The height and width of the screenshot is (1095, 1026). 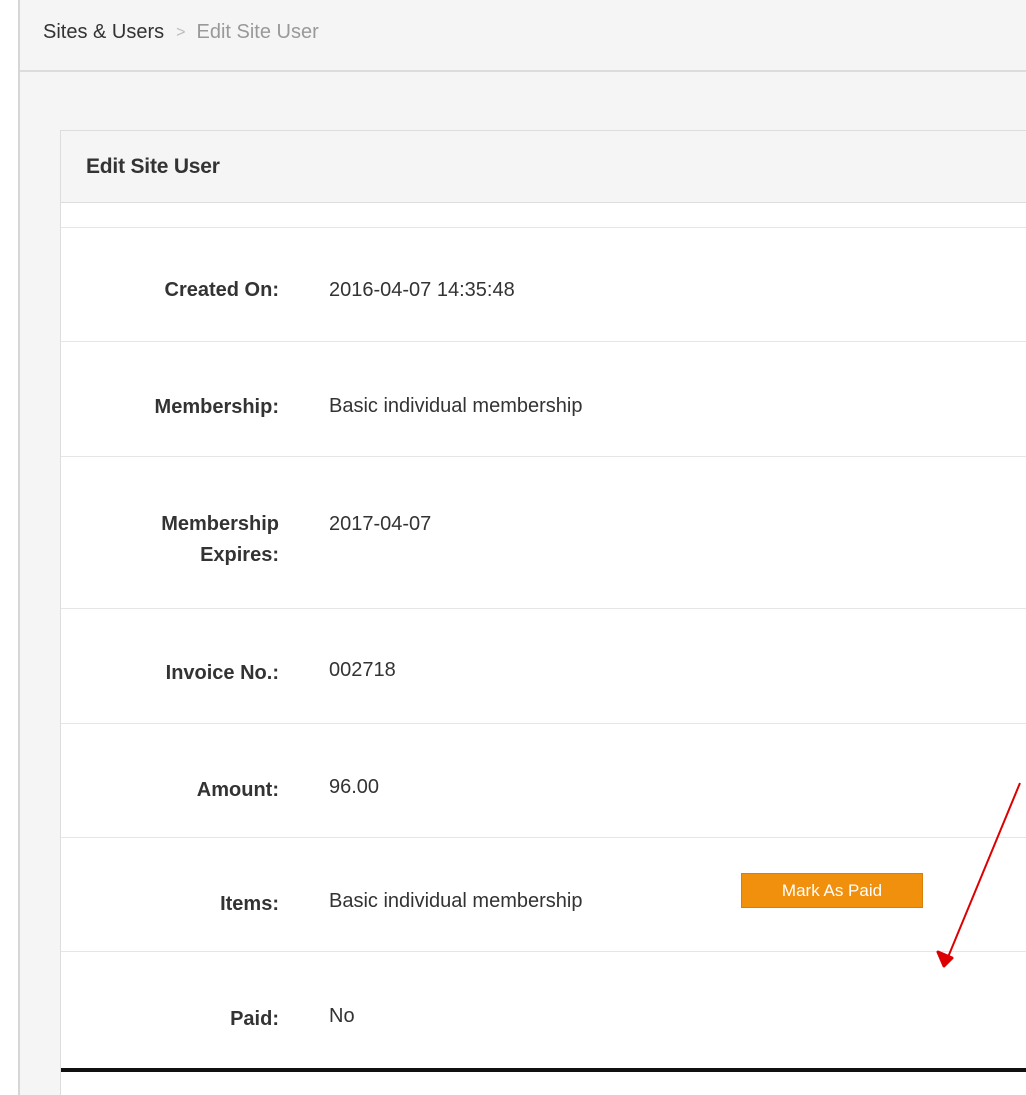 I want to click on row-amount: Amount: 96.00, so click(x=543, y=781).